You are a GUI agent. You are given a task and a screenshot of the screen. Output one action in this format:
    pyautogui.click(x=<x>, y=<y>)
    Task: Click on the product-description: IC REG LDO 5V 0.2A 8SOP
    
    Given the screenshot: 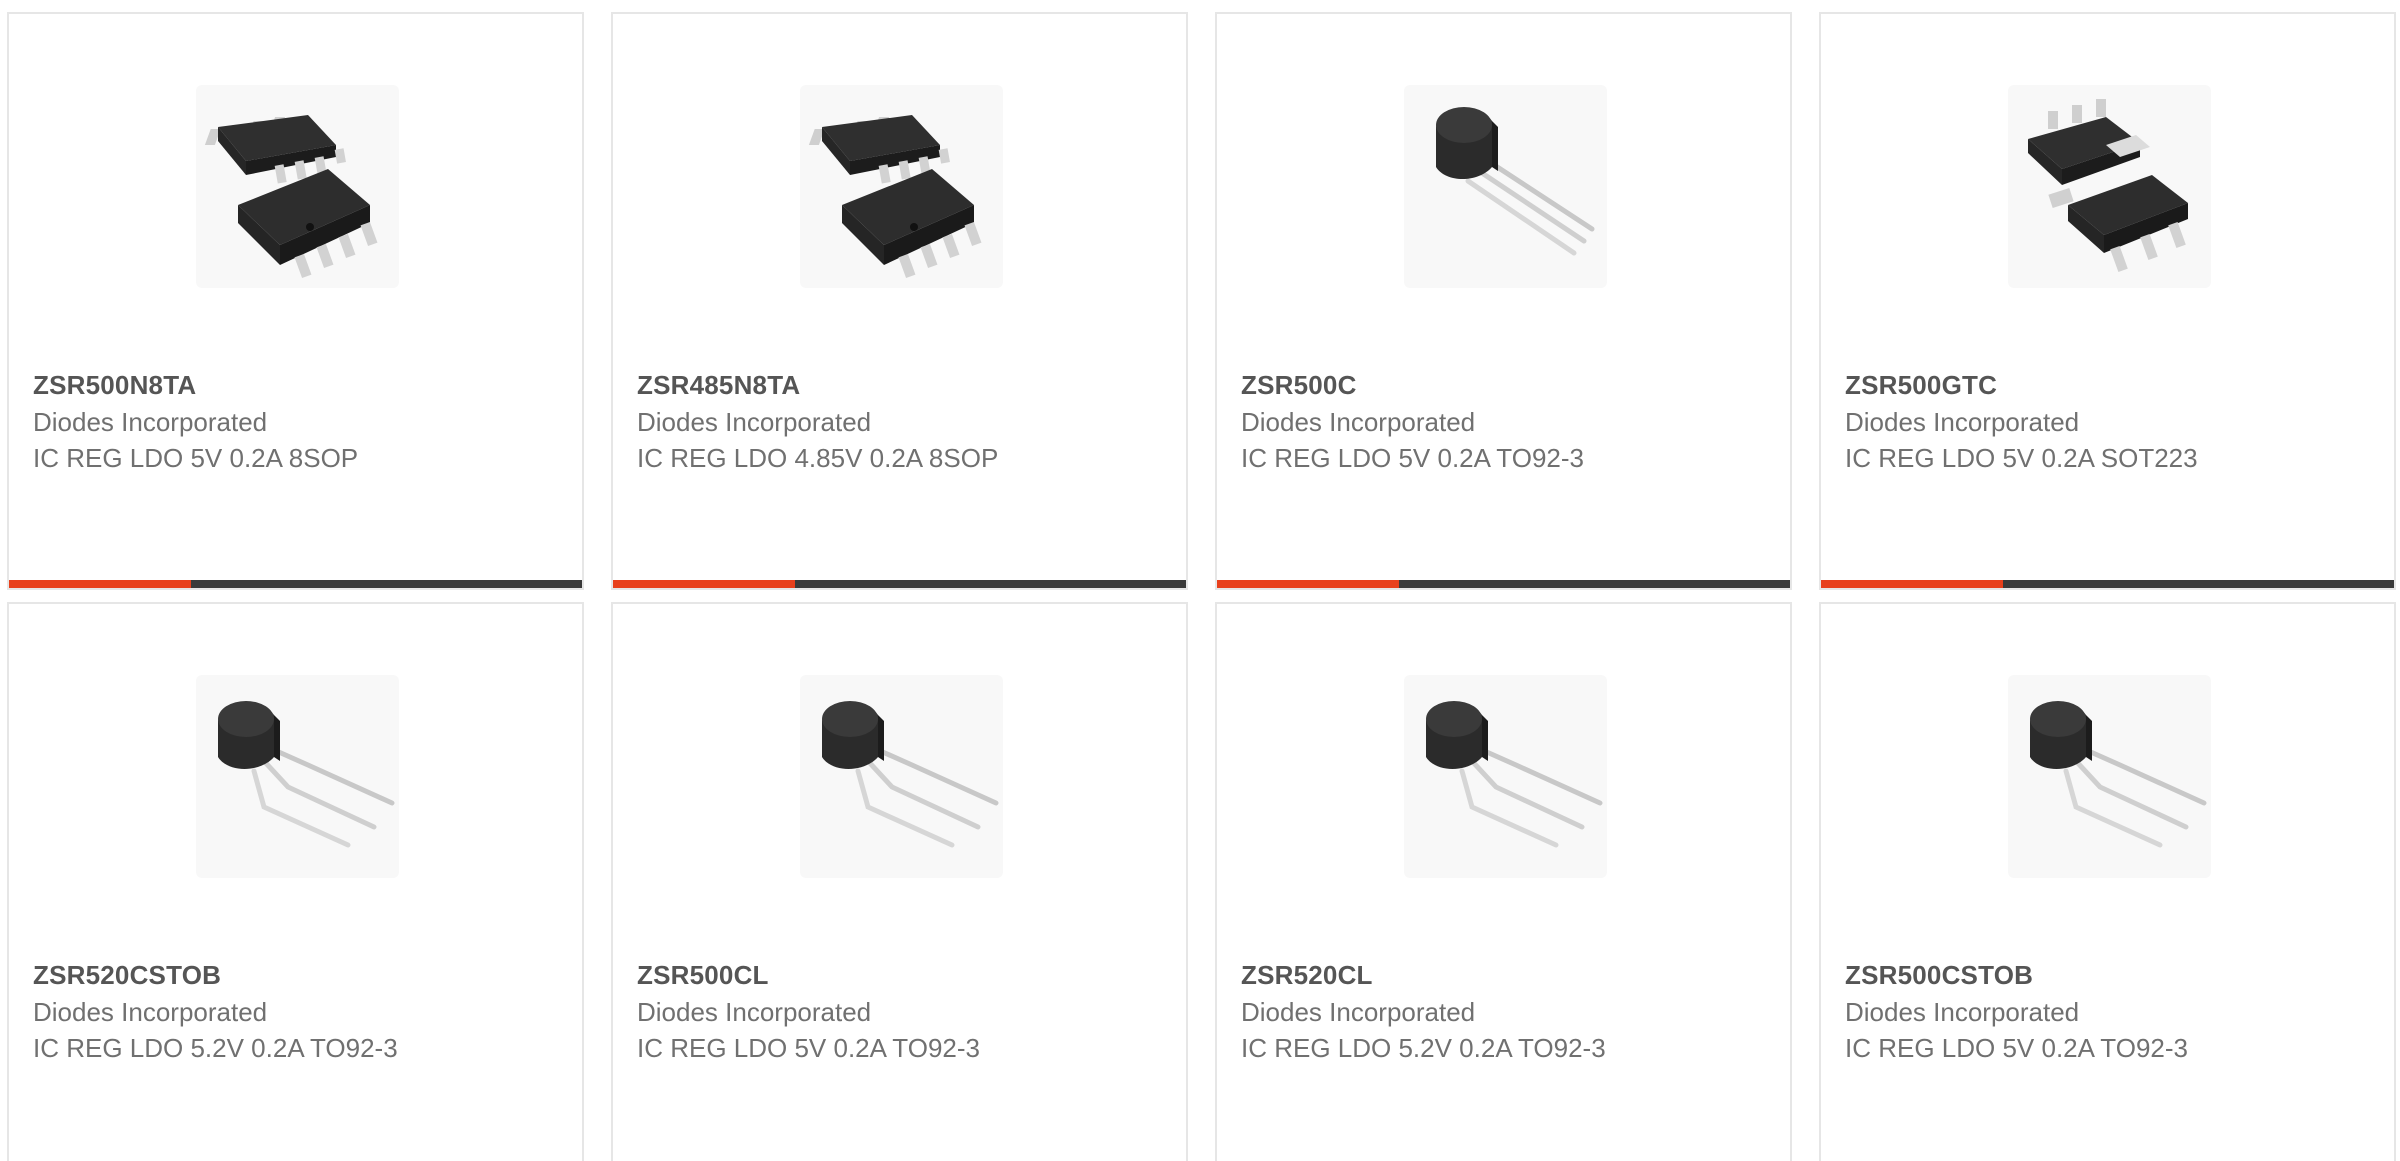 What is the action you would take?
    pyautogui.click(x=196, y=458)
    